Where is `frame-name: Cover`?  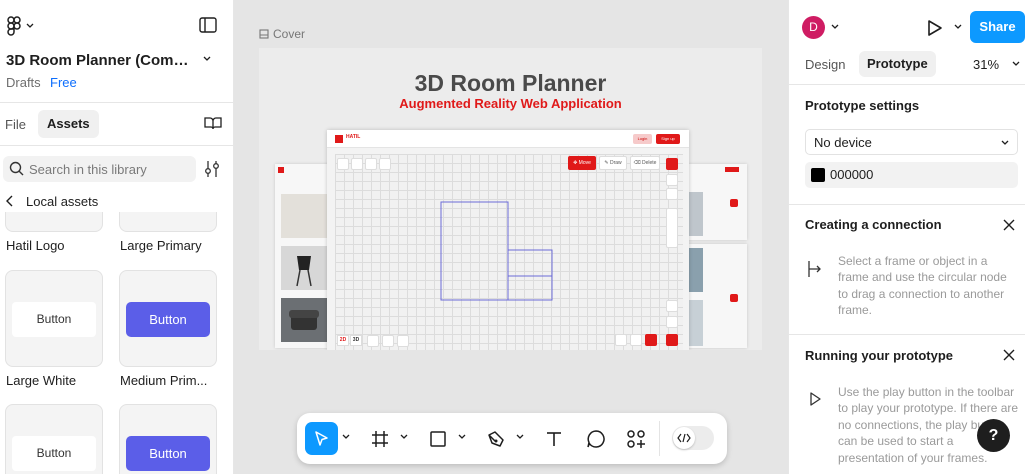
frame-name: Cover is located at coordinates (289, 34).